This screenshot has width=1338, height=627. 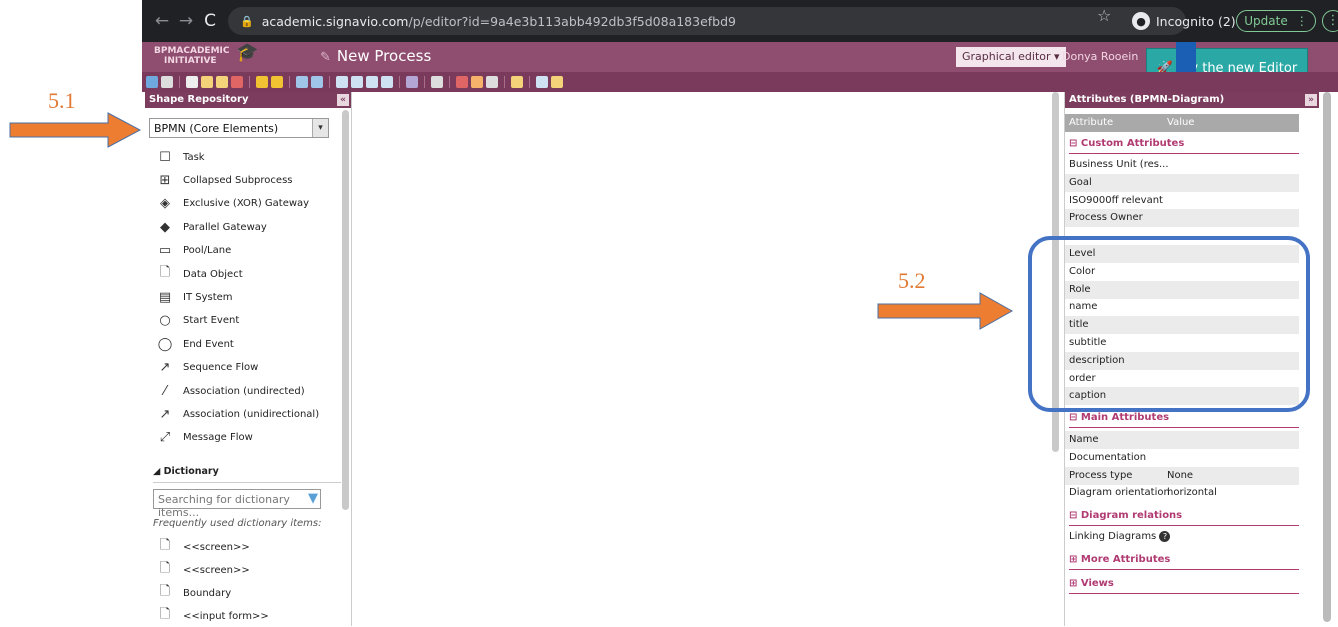 I want to click on logo-top-text: BPMACADEMIC, so click(x=192, y=51).